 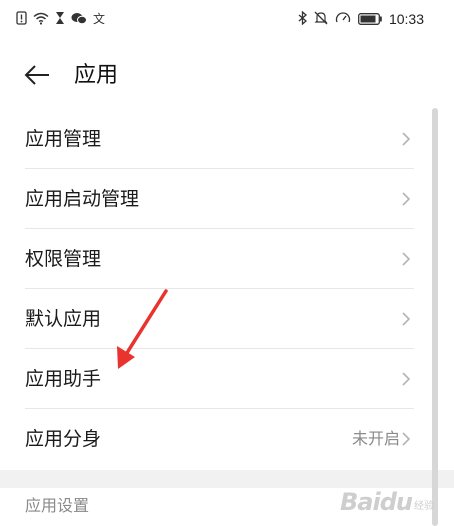 I want to click on status-right-icons: 10:33, so click(x=361, y=19).